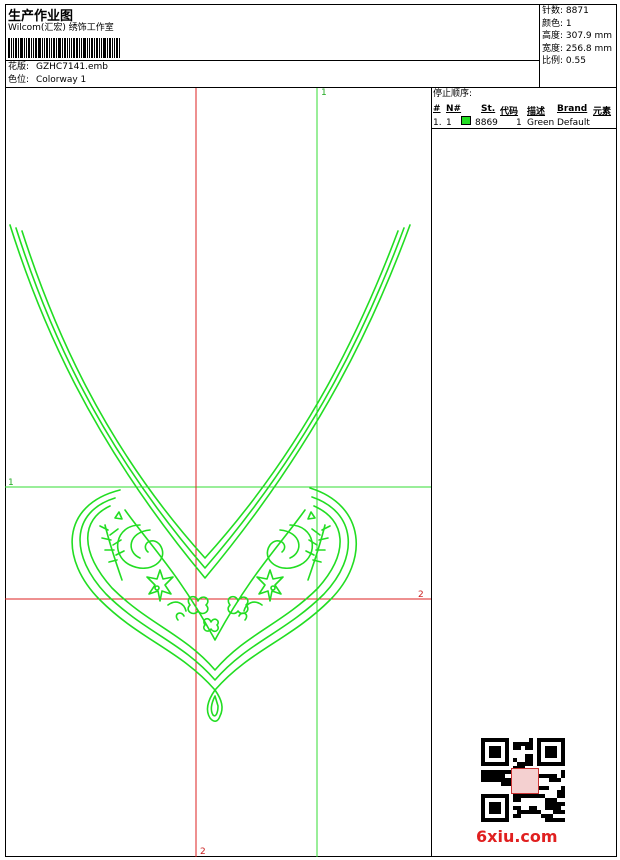 The width and height of the screenshot is (620, 860). I want to click on guide-label-red-v: 2, so click(203, 852).